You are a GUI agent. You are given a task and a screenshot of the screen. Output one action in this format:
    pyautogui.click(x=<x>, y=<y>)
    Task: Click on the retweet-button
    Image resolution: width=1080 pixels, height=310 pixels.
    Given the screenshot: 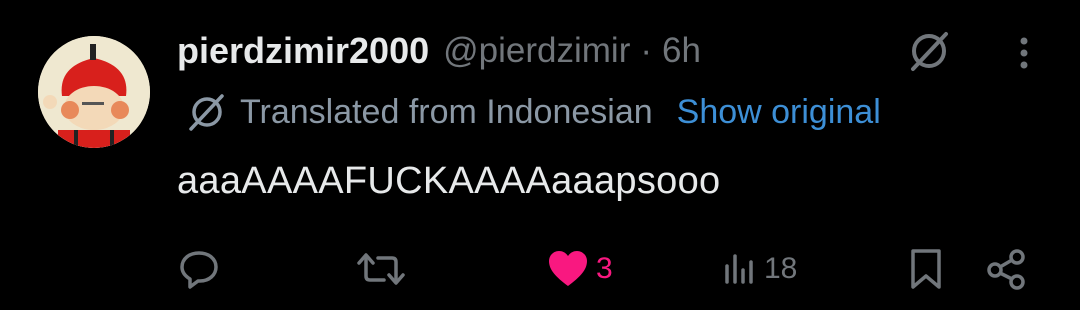 What is the action you would take?
    pyautogui.click(x=381, y=269)
    